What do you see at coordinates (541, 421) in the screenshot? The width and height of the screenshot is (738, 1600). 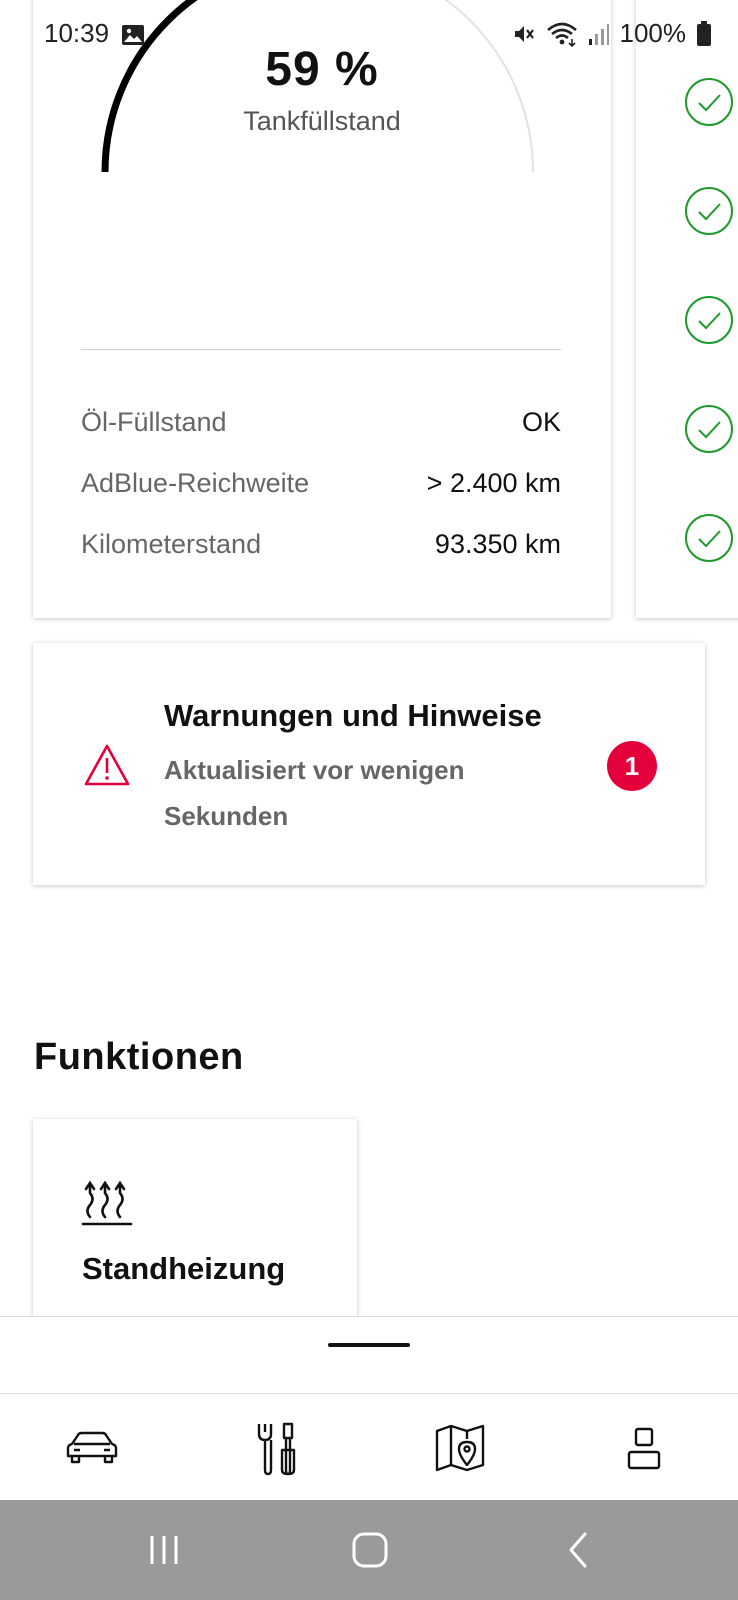 I see `stat-value: OK` at bounding box center [541, 421].